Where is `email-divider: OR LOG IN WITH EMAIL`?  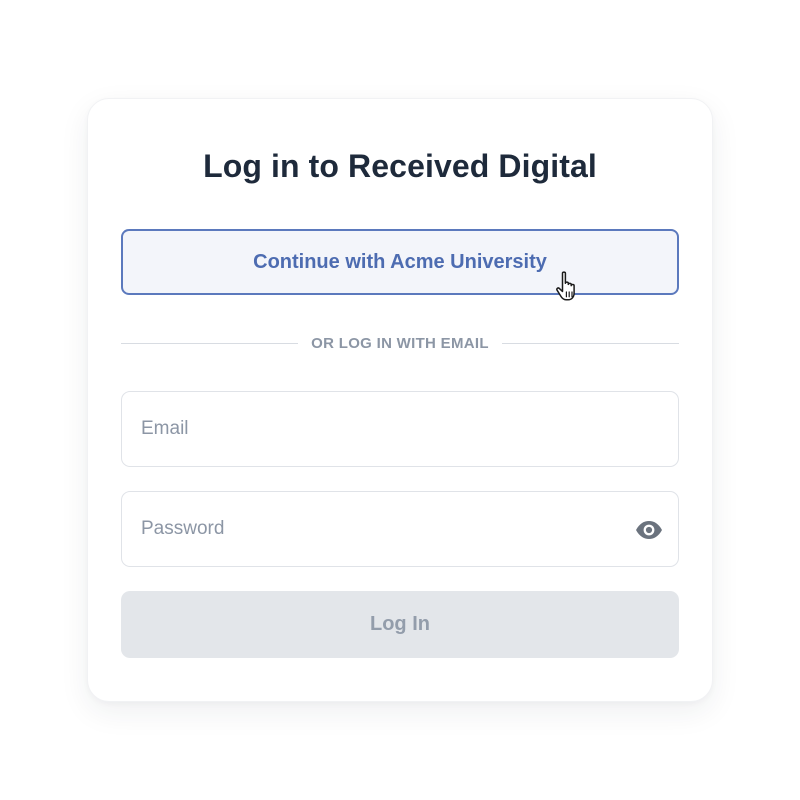
email-divider: OR LOG IN WITH EMAIL is located at coordinates (400, 343).